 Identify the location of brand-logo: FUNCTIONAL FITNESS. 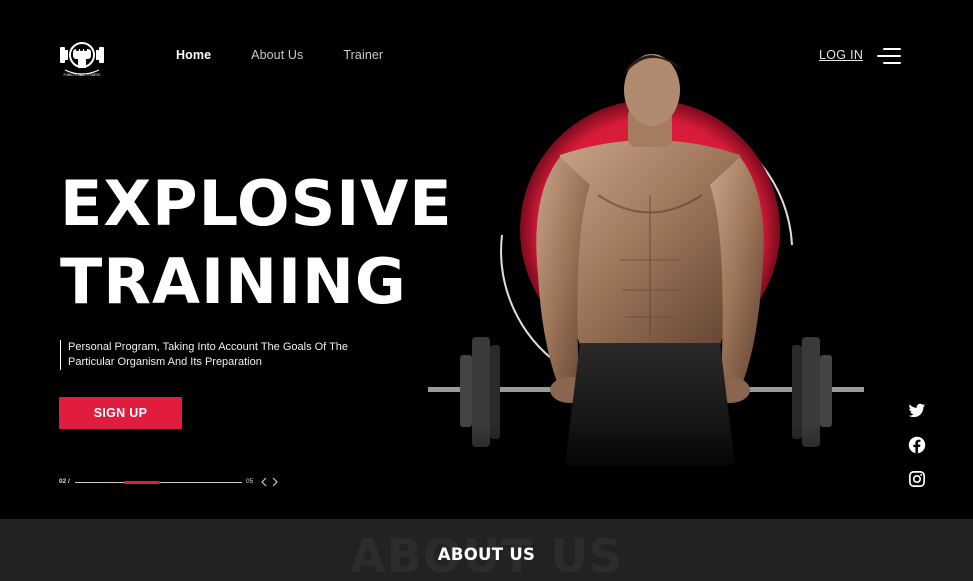
(82, 60).